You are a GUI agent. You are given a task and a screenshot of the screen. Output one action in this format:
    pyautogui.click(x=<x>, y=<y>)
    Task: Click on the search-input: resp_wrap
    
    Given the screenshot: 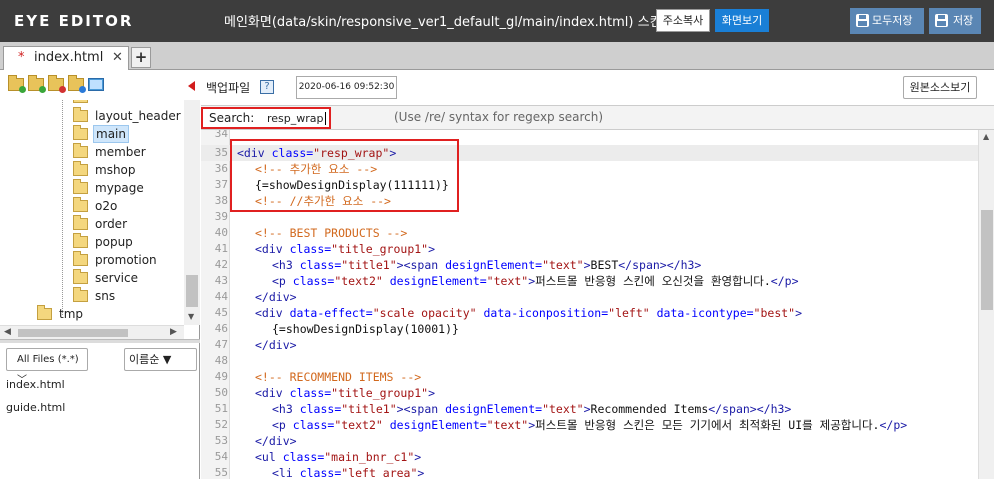 What is the action you would take?
    pyautogui.click(x=296, y=118)
    